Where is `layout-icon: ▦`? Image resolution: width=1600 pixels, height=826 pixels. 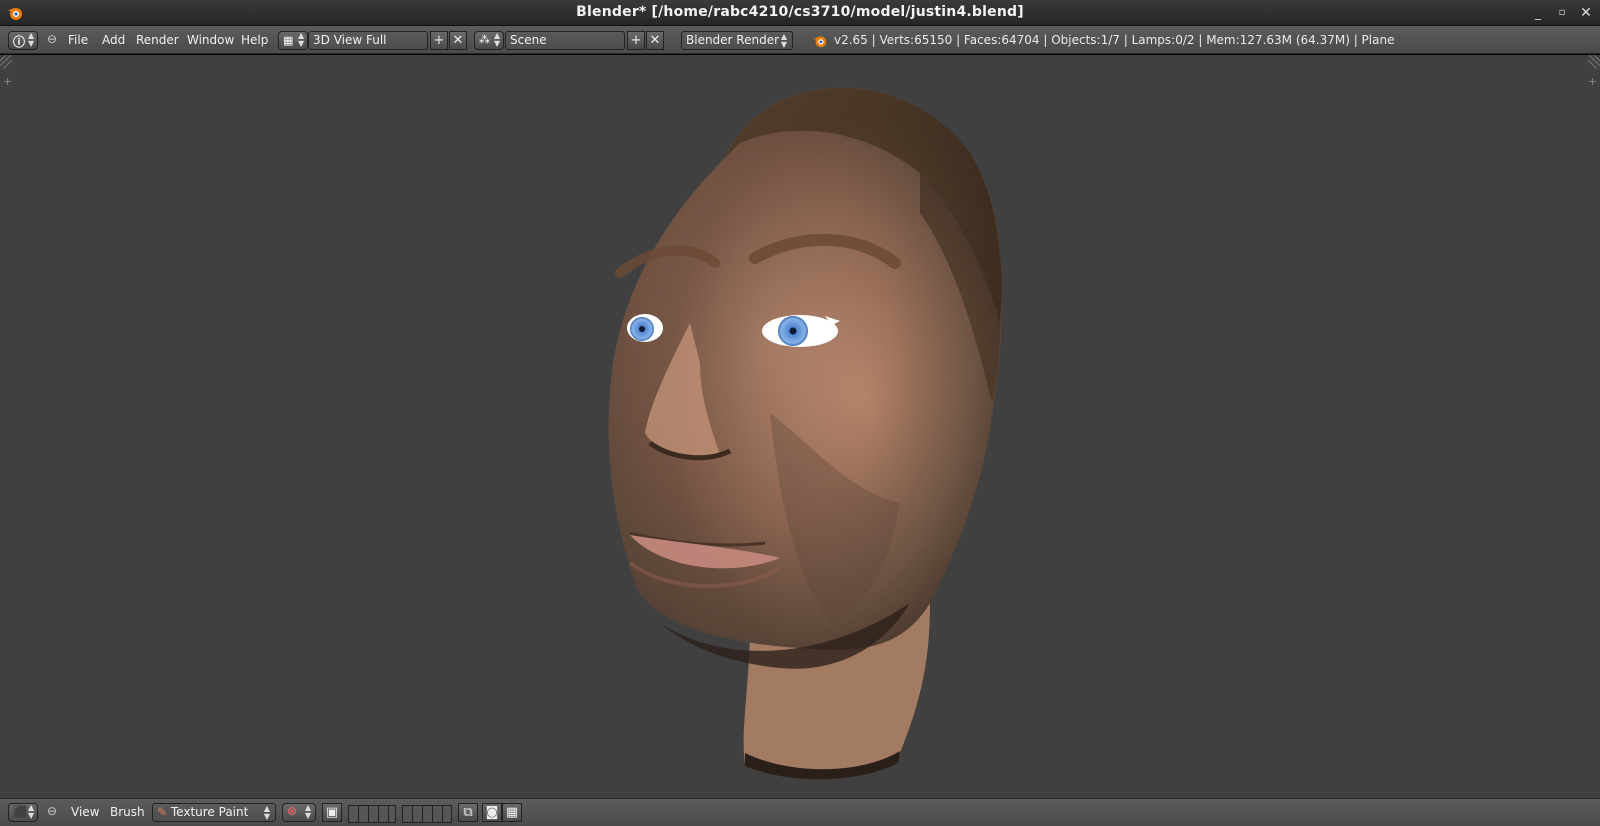
layout-icon: ▦ is located at coordinates (288, 40).